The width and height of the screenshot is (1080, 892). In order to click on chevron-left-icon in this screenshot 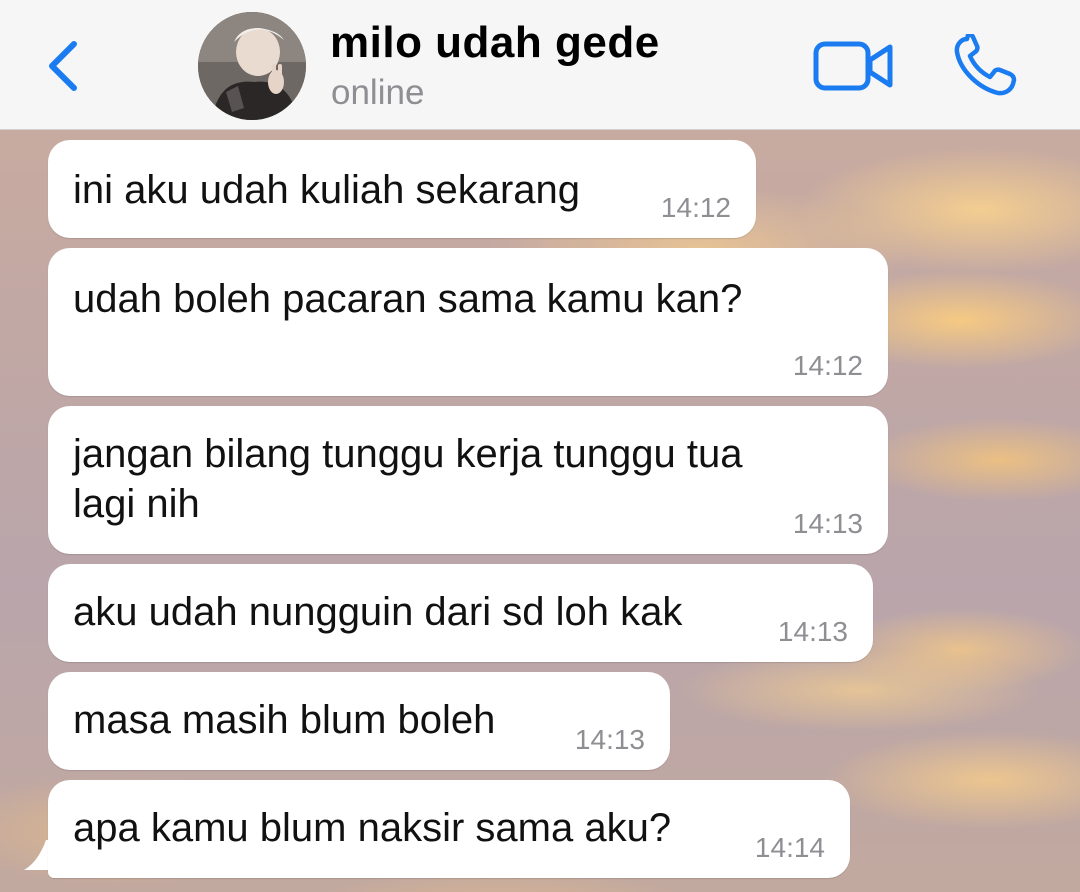, I will do `click(63, 66)`.